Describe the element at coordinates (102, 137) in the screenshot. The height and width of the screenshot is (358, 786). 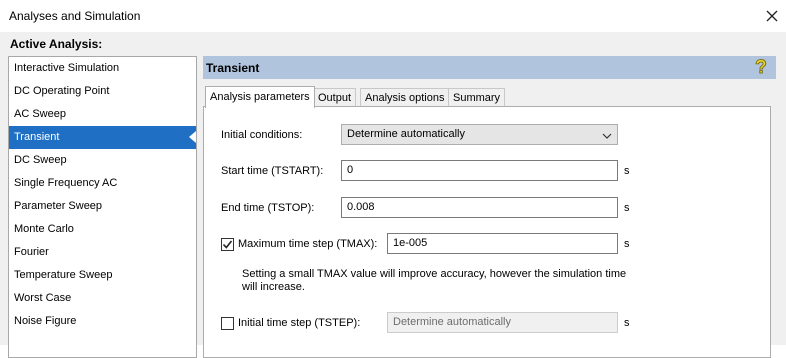
I see `analysis-item-transient: Transient` at that location.